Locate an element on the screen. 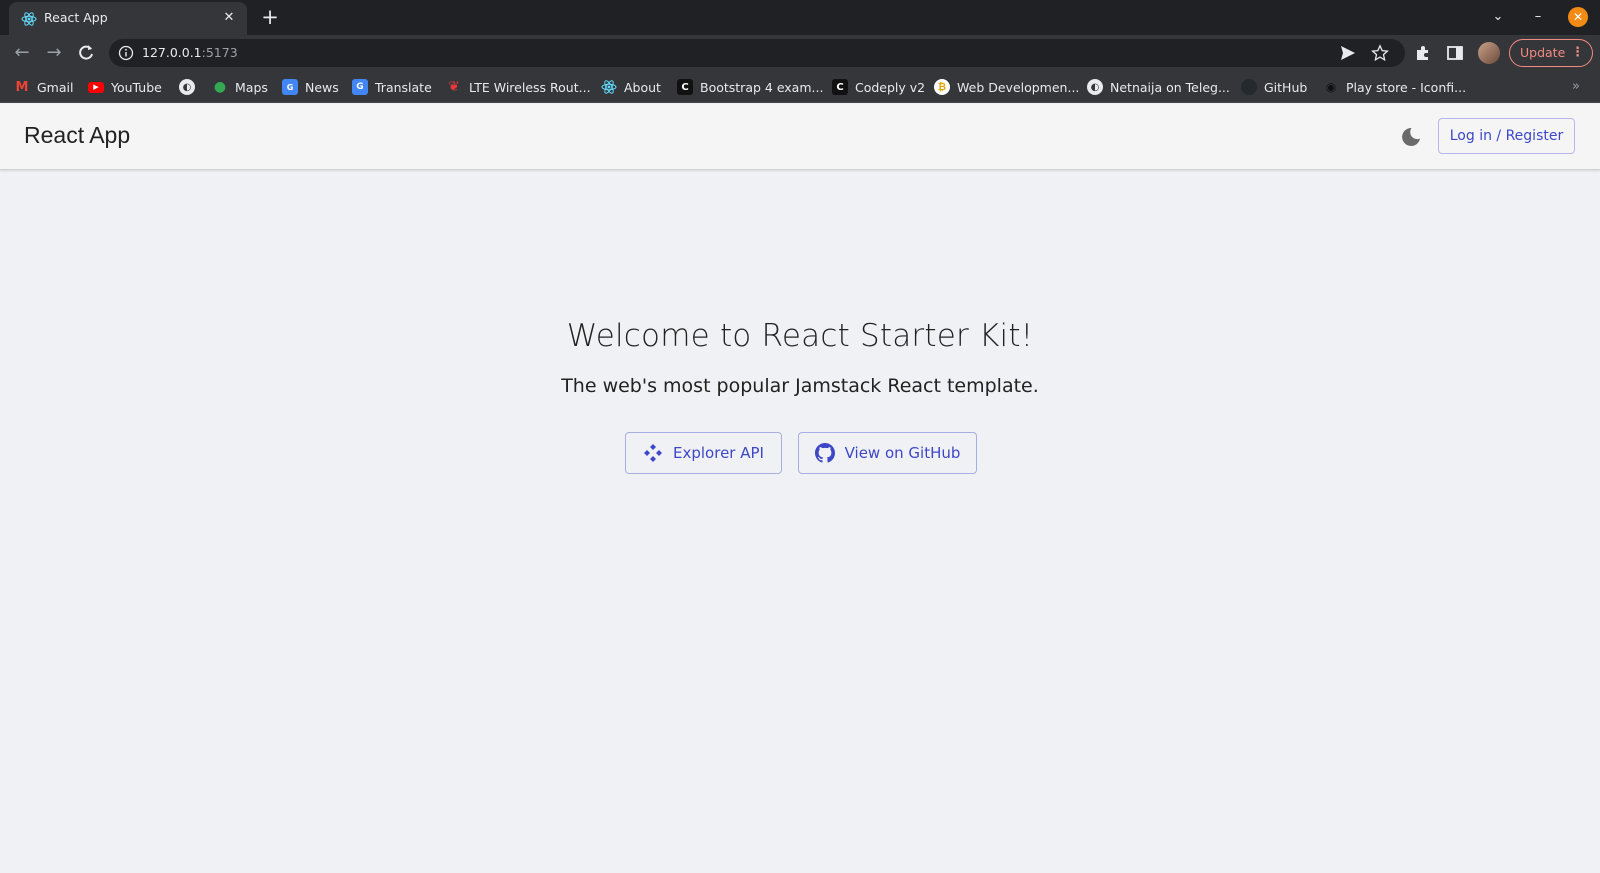 The width and height of the screenshot is (1600, 873). reload-icon is located at coordinates (86, 53).